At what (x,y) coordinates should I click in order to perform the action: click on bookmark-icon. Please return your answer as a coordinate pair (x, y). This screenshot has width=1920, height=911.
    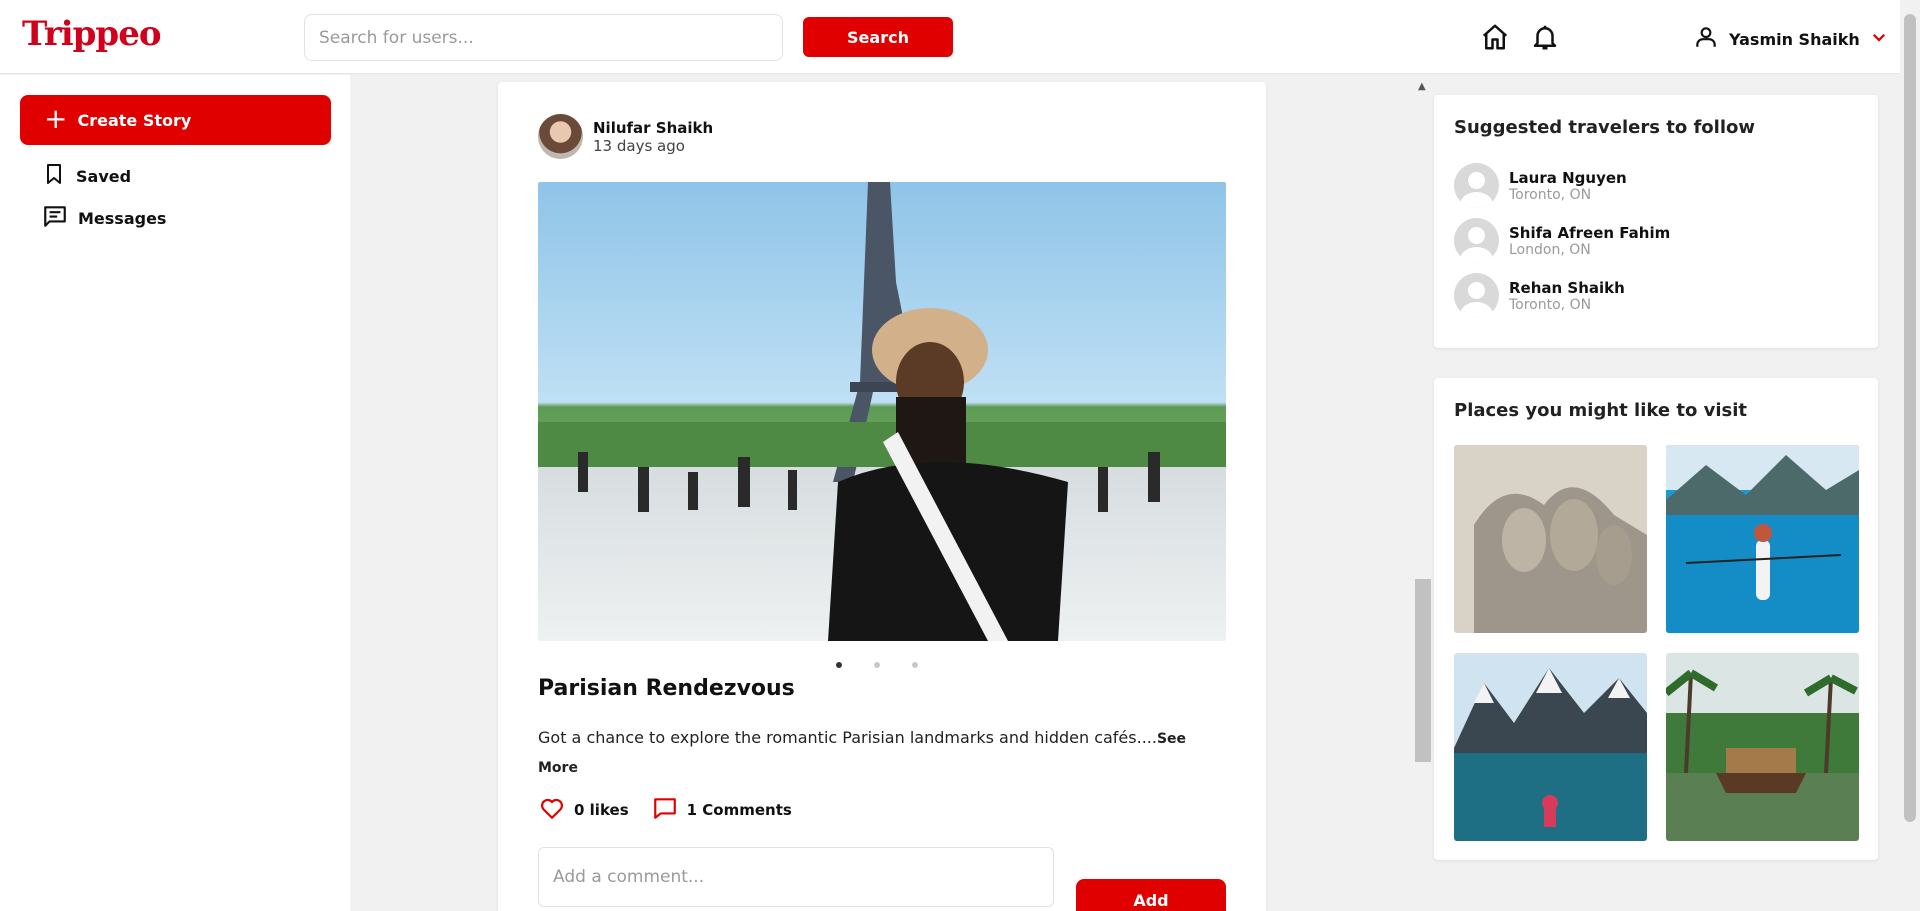
    Looking at the image, I should click on (54, 176).